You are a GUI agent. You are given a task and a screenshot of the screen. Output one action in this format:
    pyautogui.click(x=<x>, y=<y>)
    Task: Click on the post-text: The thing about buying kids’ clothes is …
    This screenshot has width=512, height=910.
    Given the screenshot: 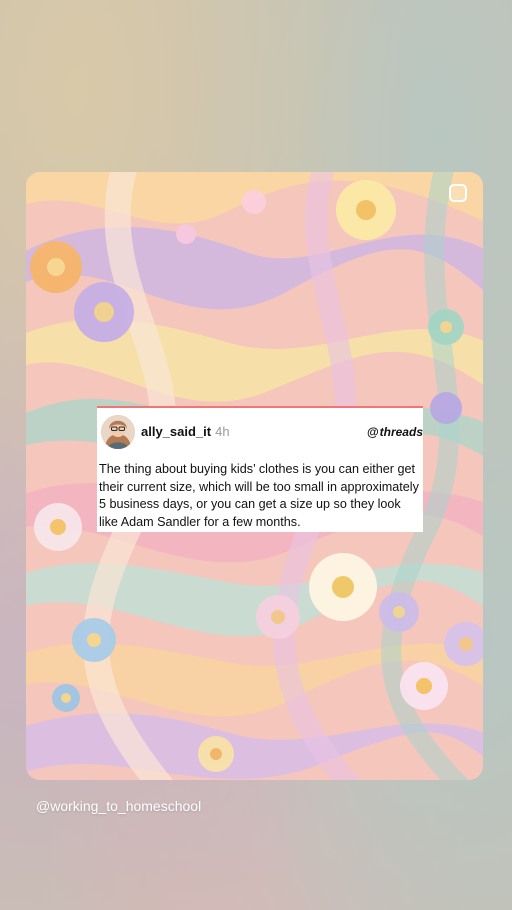 What is the action you would take?
    pyautogui.click(x=259, y=495)
    